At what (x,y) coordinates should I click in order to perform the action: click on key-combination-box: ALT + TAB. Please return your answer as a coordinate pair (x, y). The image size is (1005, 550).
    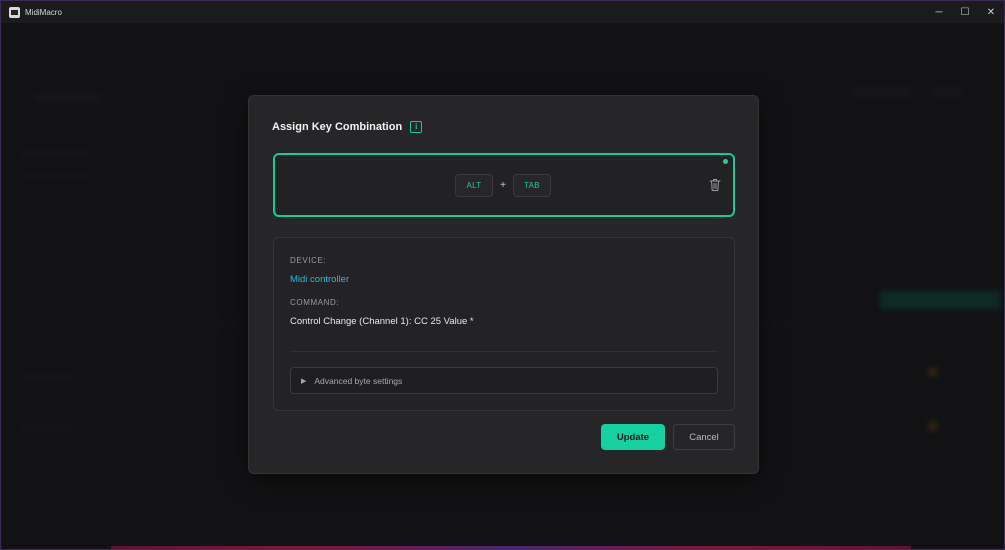
    Looking at the image, I should click on (504, 185).